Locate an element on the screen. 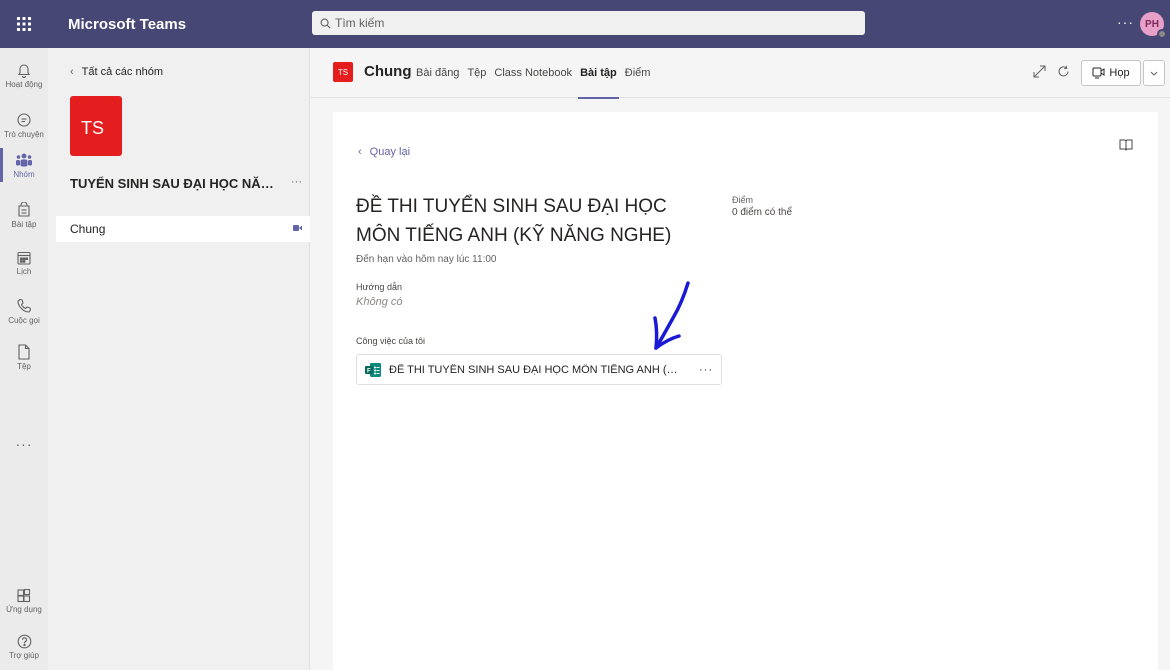  tab-posts: Bài đăng is located at coordinates (437, 73).